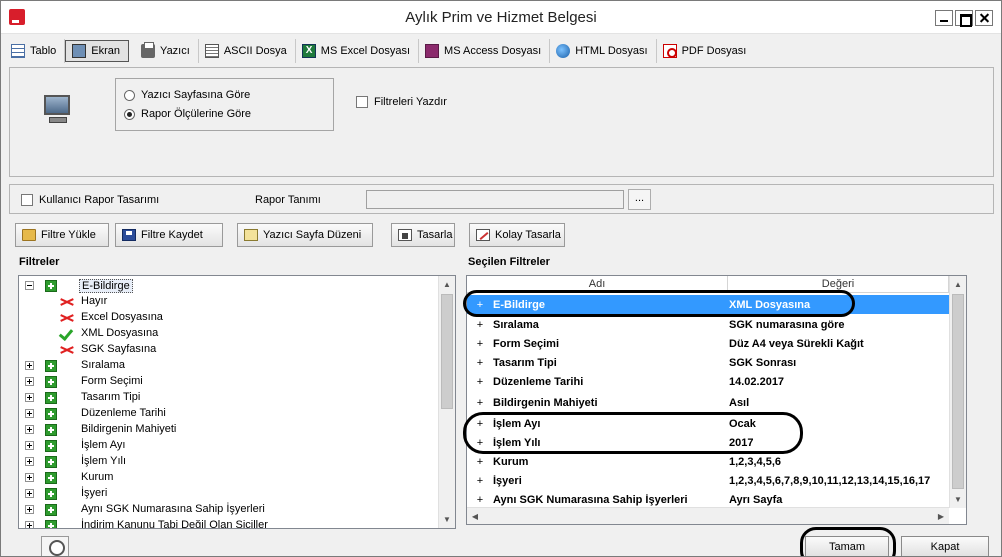 The height and width of the screenshot is (557, 1002). What do you see at coordinates (941, 516) in the screenshot?
I see `scroll-right-icon: ▶` at bounding box center [941, 516].